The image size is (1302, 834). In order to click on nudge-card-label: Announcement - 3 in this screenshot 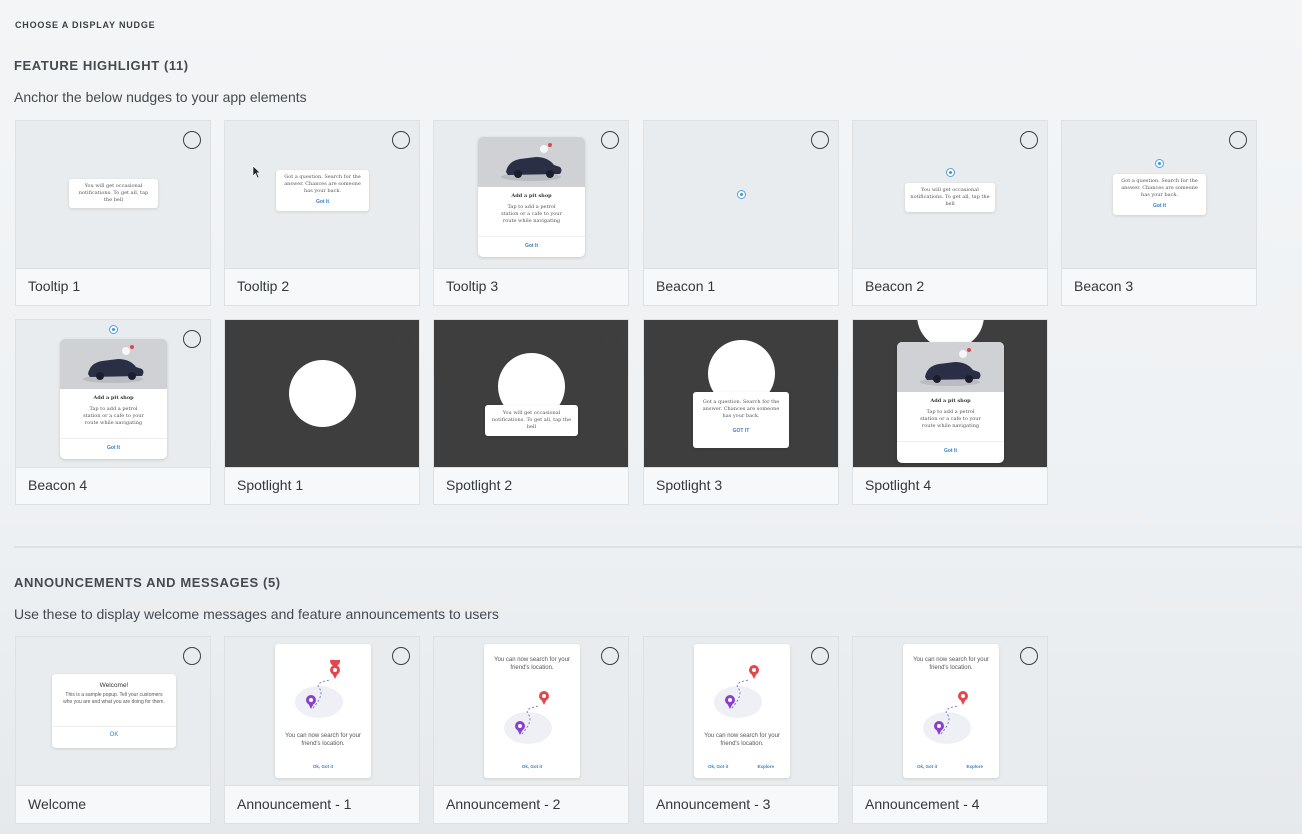, I will do `click(713, 804)`.